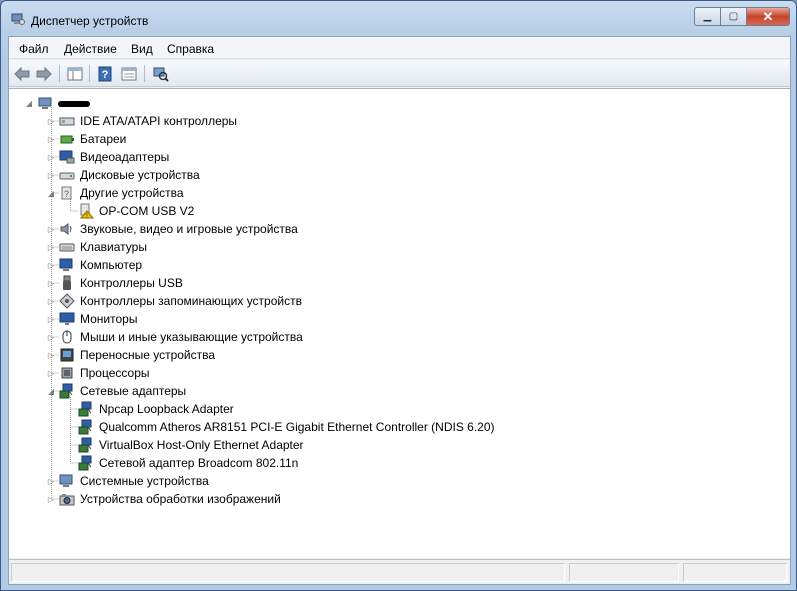 The height and width of the screenshot is (591, 797). I want to click on tree-device: VirtualBox Host-Only Ethernet Adapter, so click(184, 445).